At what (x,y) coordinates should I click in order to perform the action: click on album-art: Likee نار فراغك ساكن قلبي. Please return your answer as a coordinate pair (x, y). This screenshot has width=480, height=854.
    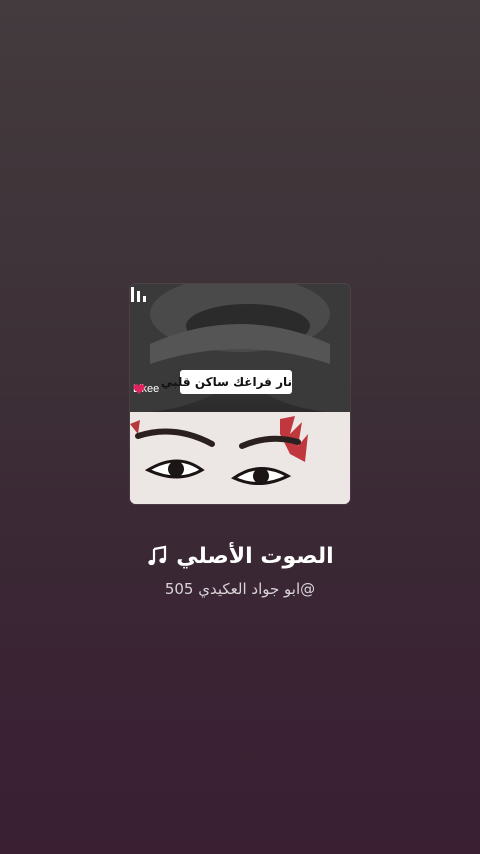
    Looking at the image, I should click on (240, 394).